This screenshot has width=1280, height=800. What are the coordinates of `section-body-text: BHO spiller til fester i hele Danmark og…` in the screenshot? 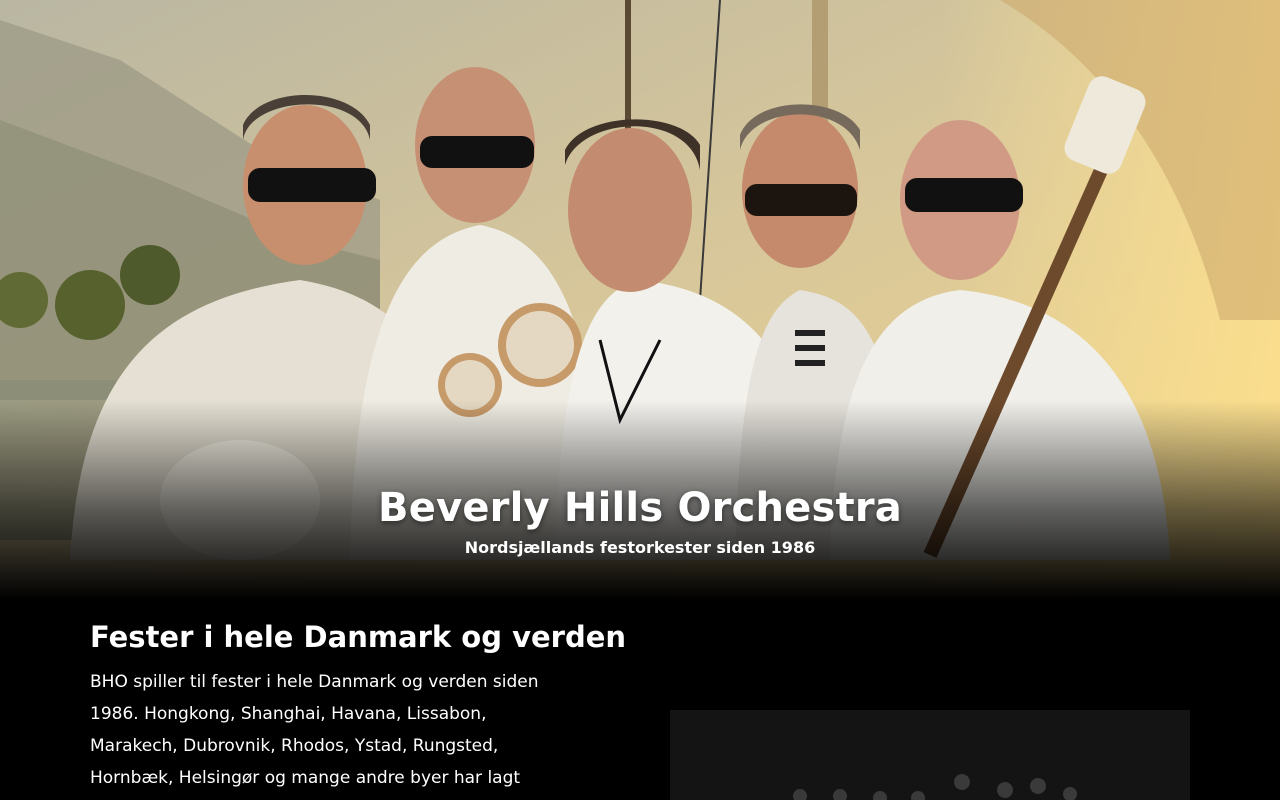 It's located at (314, 730).